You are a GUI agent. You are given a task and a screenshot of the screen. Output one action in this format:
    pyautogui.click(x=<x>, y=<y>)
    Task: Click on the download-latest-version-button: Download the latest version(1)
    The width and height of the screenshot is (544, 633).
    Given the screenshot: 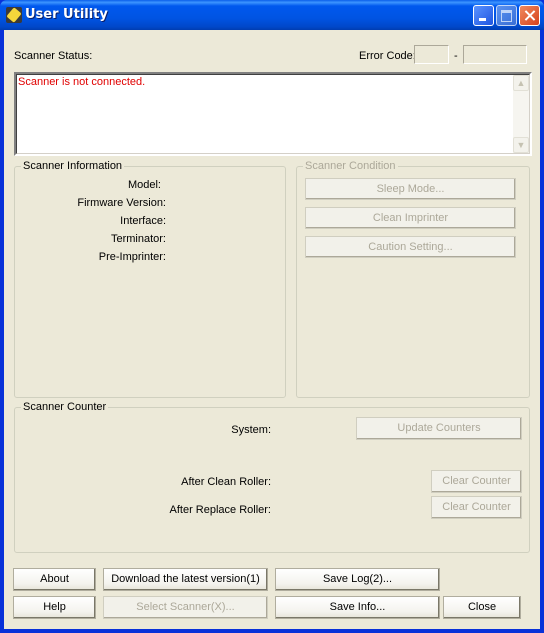 What is the action you would take?
    pyautogui.click(x=185, y=579)
    